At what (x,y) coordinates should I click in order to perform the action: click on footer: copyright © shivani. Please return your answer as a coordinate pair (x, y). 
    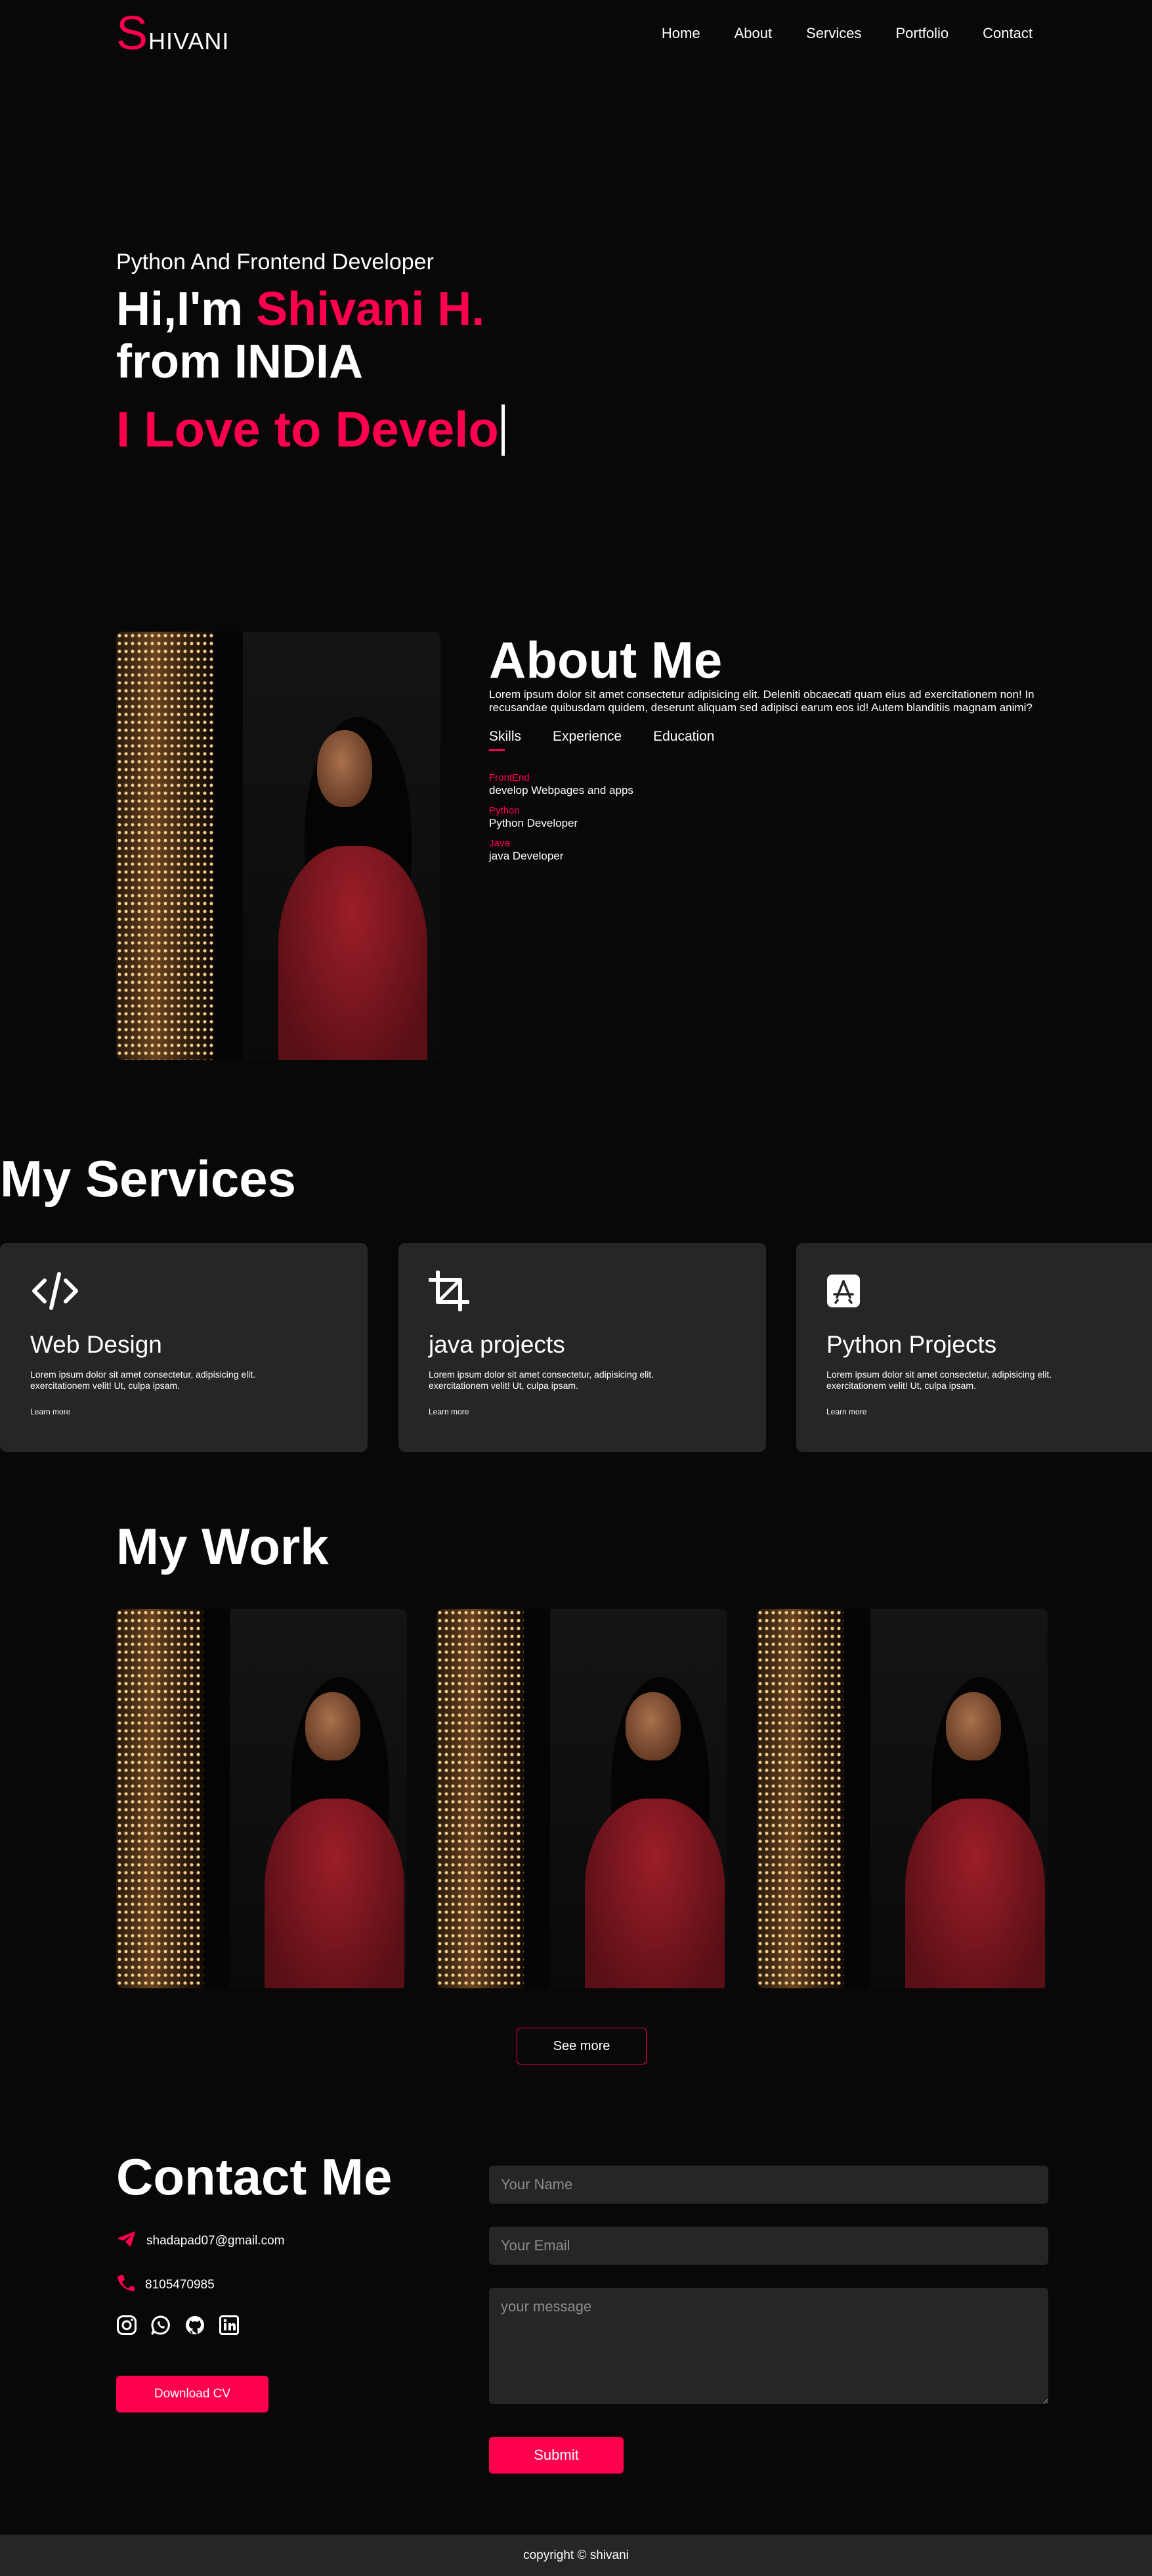
    Looking at the image, I should click on (576, 2556).